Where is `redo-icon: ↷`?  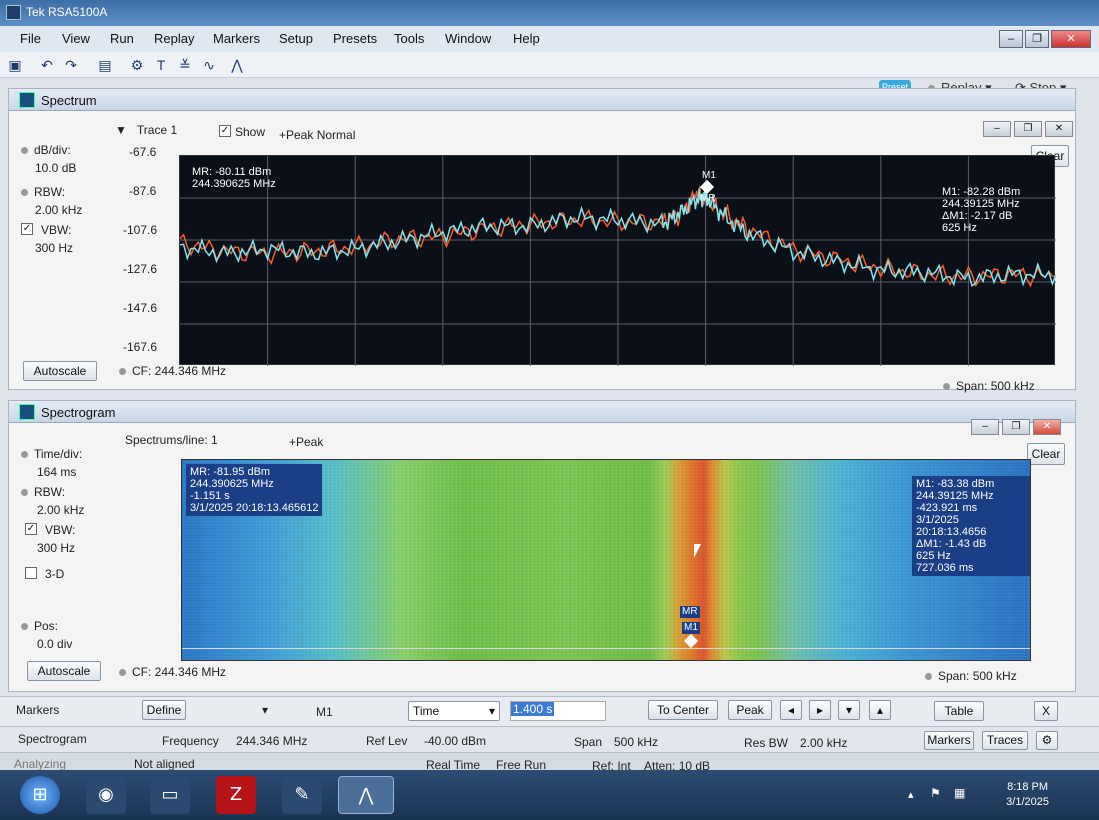
redo-icon: ↷ is located at coordinates (71, 65).